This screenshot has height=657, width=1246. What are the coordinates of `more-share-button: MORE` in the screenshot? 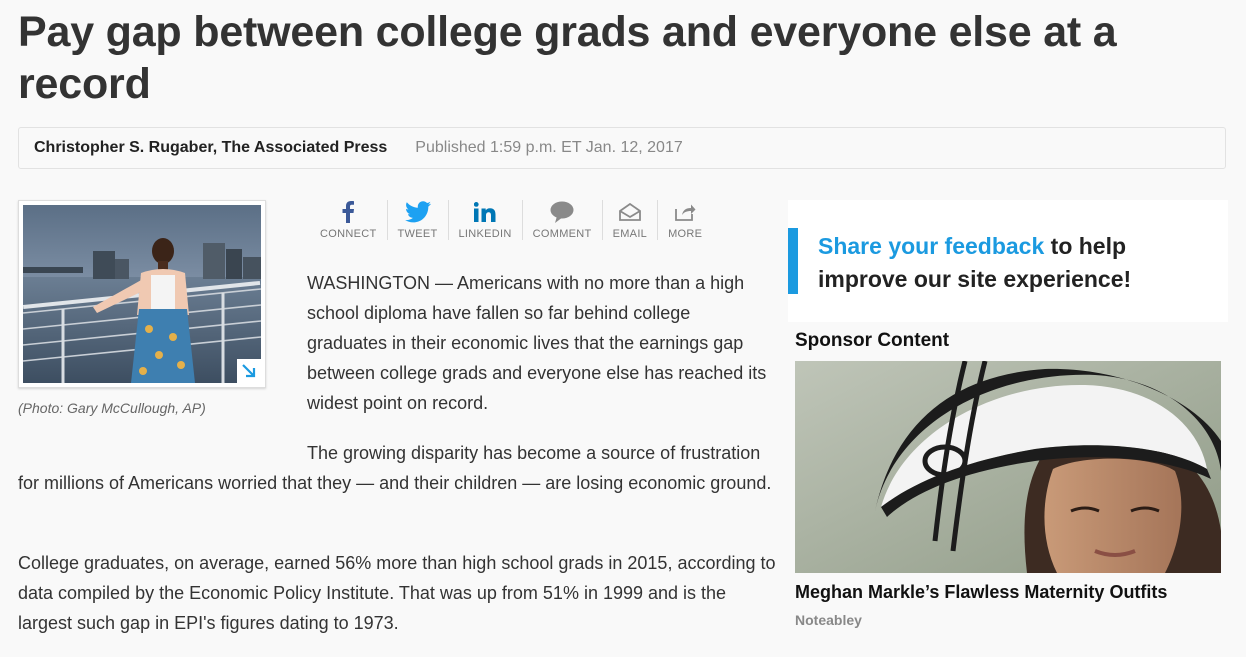 It's located at (685, 220).